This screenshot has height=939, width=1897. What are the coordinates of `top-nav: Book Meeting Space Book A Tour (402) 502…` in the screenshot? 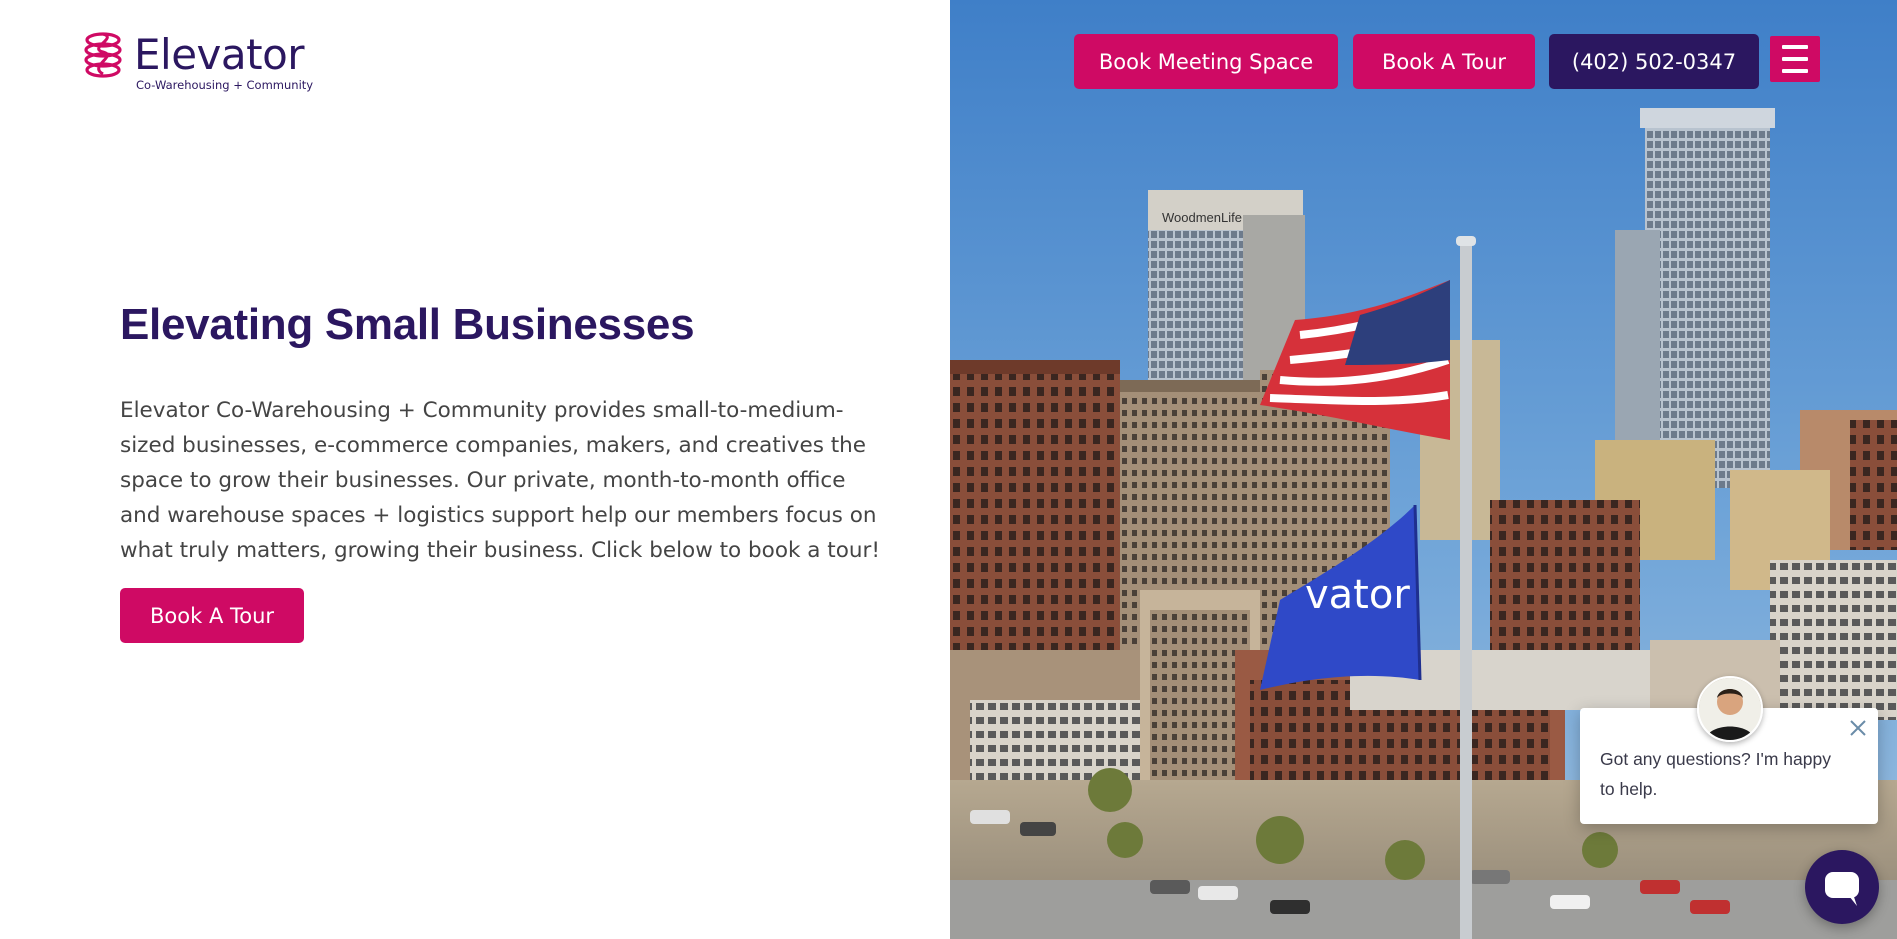 It's located at (1423, 62).